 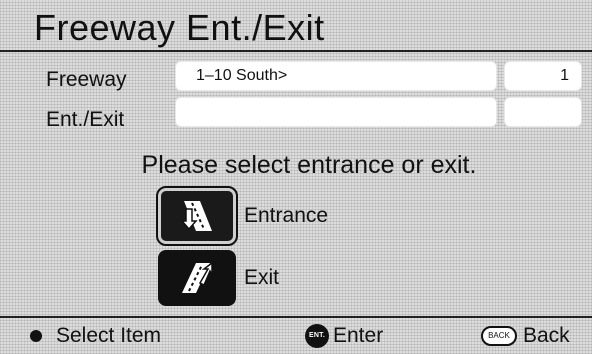 I want to click on freeway-entrance-icon, so click(x=196, y=216).